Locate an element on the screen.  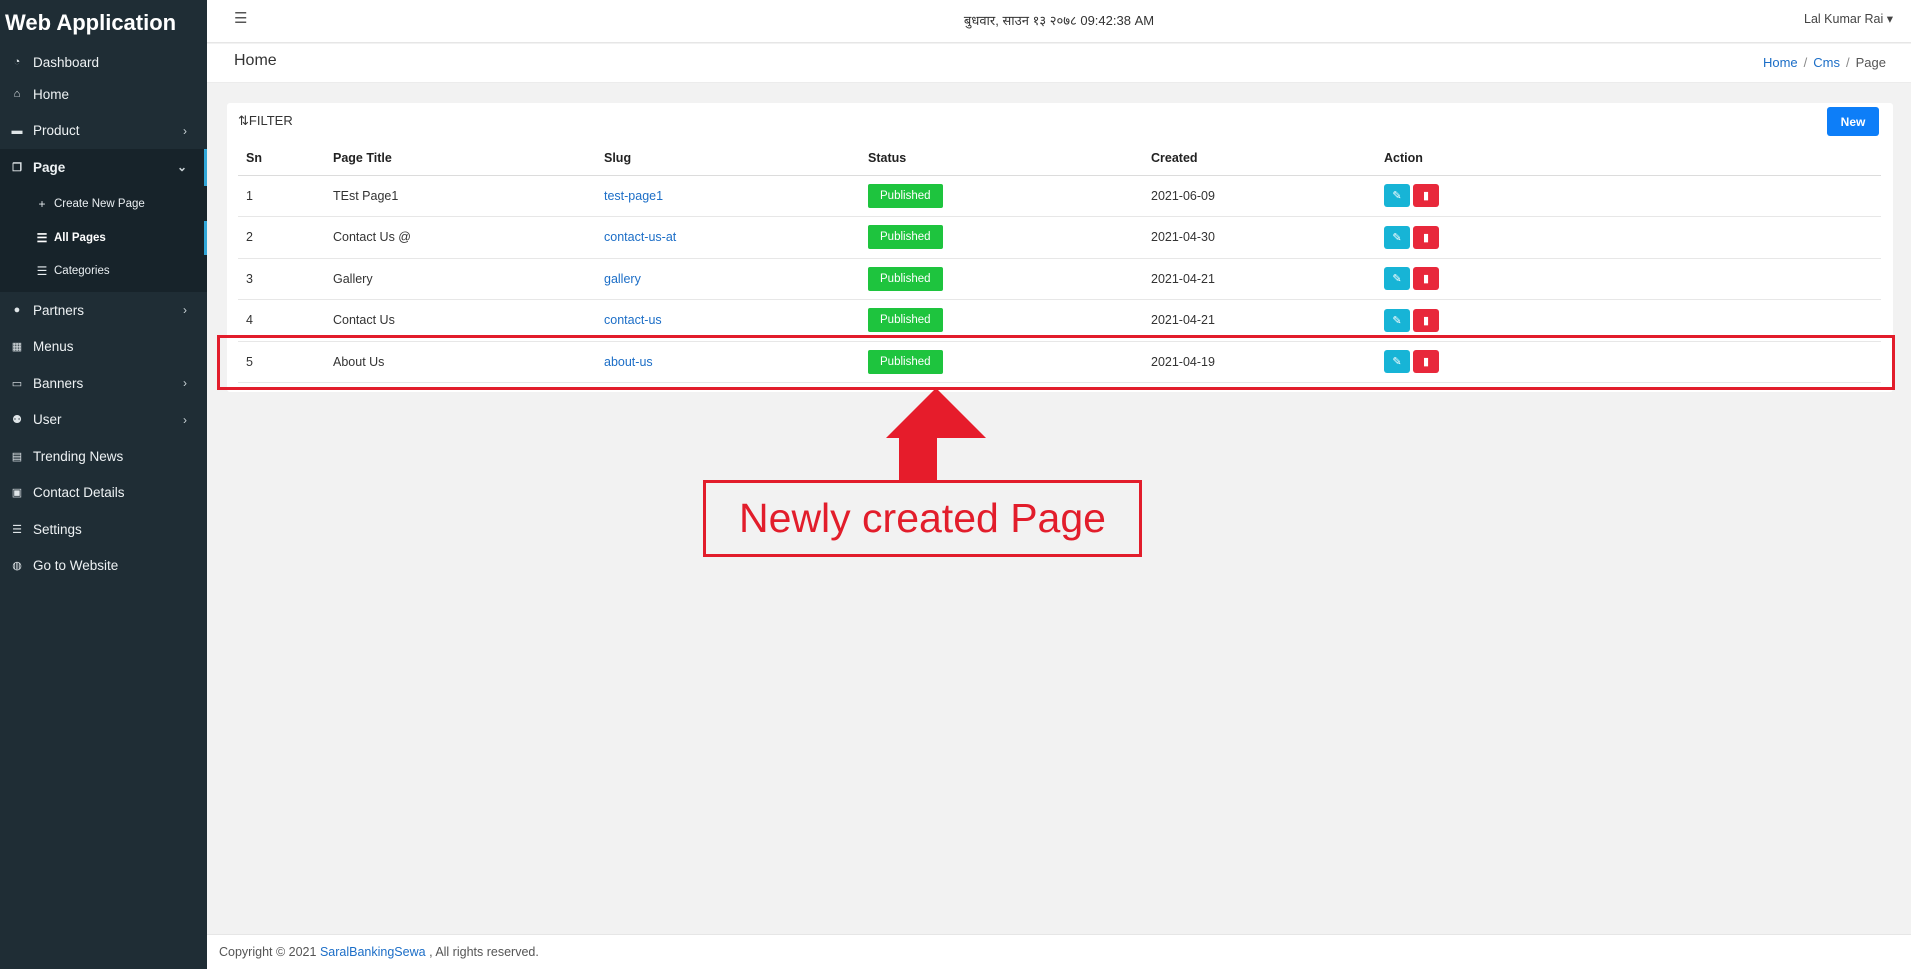
sidebar-item-partners: ● Partners › is located at coordinates (103, 310).